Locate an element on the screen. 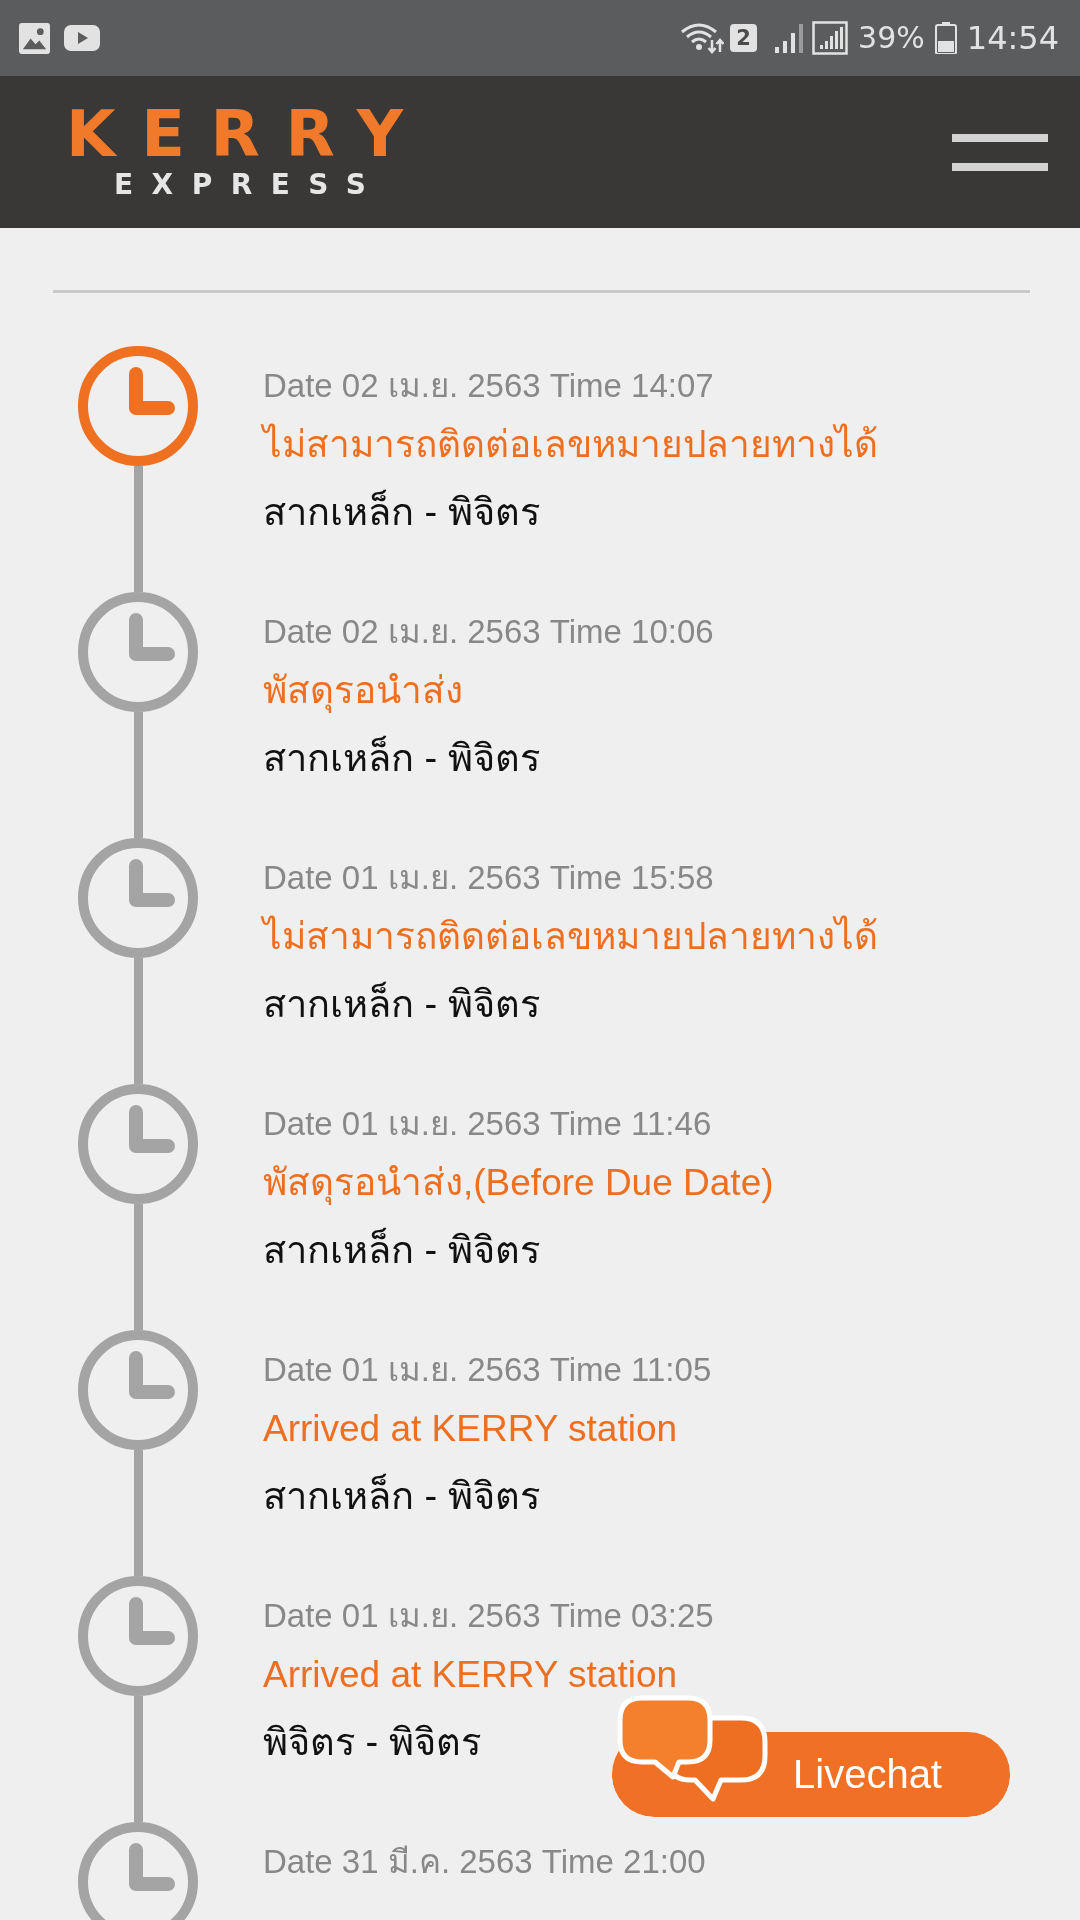 This screenshot has height=1920, width=1080. event-datetime: Date 01 เม.ย. 2563 Time 11:46 is located at coordinates (487, 1124).